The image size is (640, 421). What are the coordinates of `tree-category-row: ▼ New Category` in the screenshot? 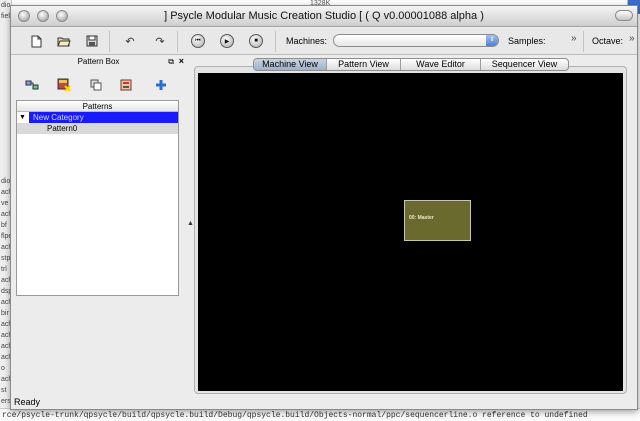 It's located at (97, 117).